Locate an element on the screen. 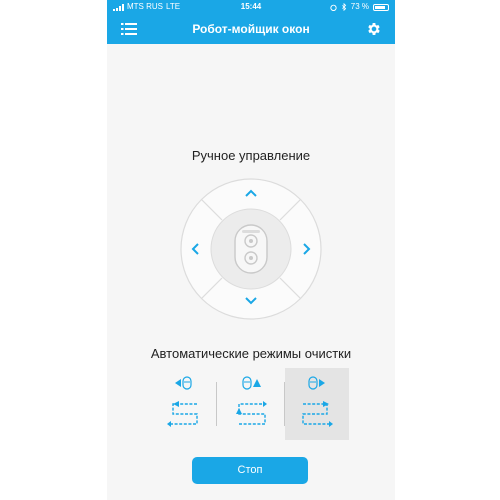 This screenshot has height=500, width=500. page-title: Робот-мойщик окон is located at coordinates (251, 29).